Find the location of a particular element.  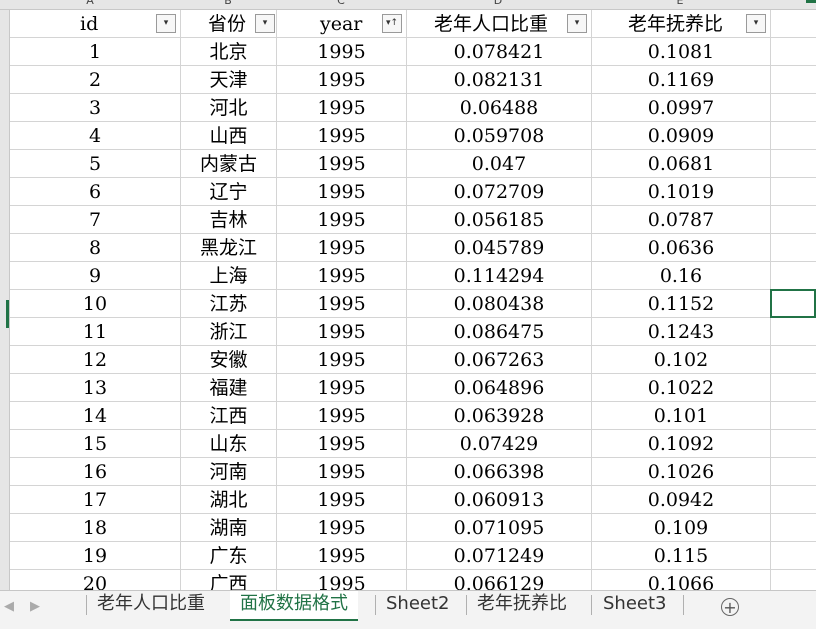

cell-id: 15 is located at coordinates (95, 444).